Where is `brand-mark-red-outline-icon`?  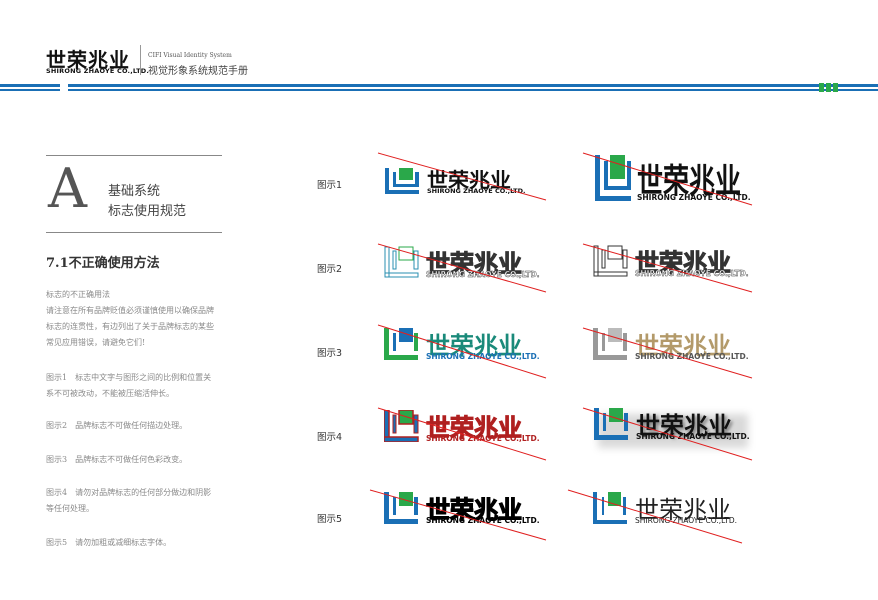
brand-mark-red-outline-icon is located at coordinates (401, 426).